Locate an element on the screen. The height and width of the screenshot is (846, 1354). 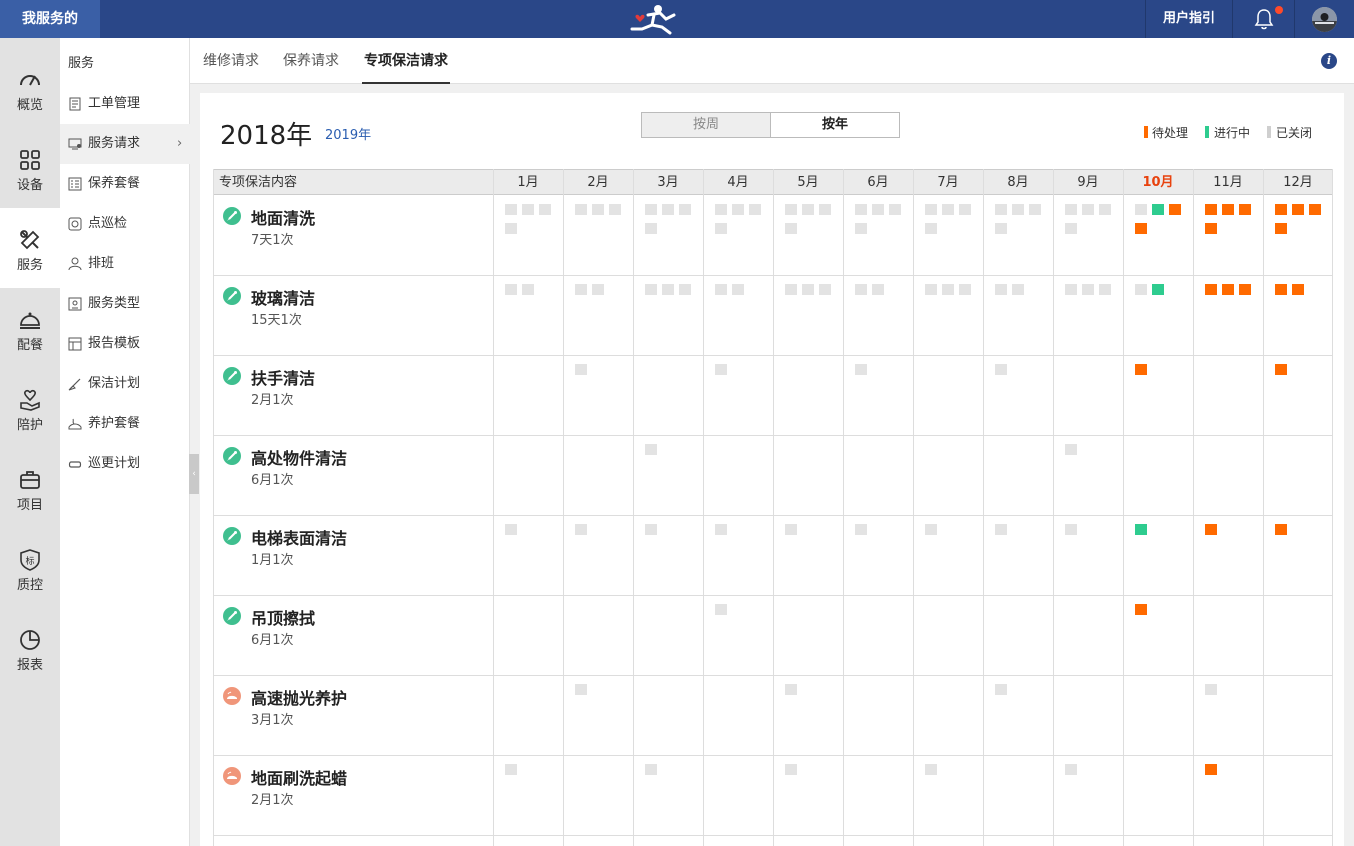
nav-overview: 概览 is located at coordinates (30, 88).